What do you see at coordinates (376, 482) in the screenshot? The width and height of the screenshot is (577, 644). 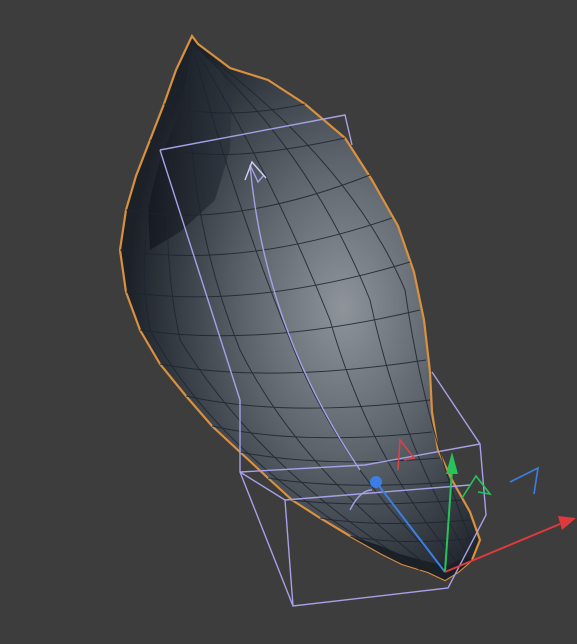 I see `axis-z-handle` at bounding box center [376, 482].